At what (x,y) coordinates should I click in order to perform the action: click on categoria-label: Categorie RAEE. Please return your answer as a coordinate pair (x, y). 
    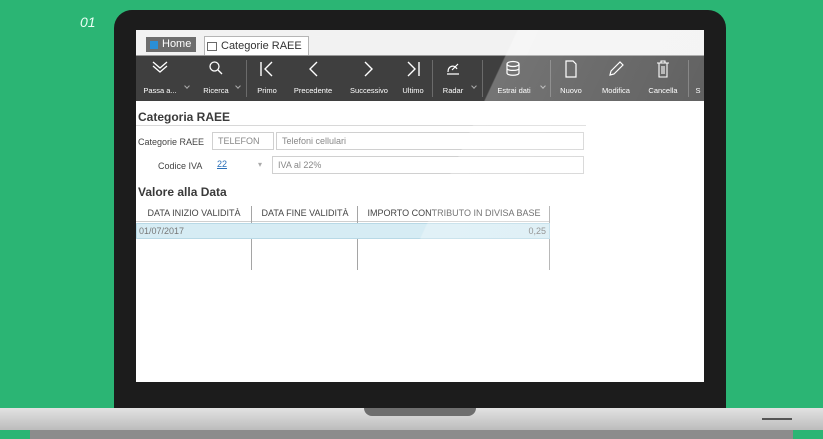
    Looking at the image, I should click on (171, 142).